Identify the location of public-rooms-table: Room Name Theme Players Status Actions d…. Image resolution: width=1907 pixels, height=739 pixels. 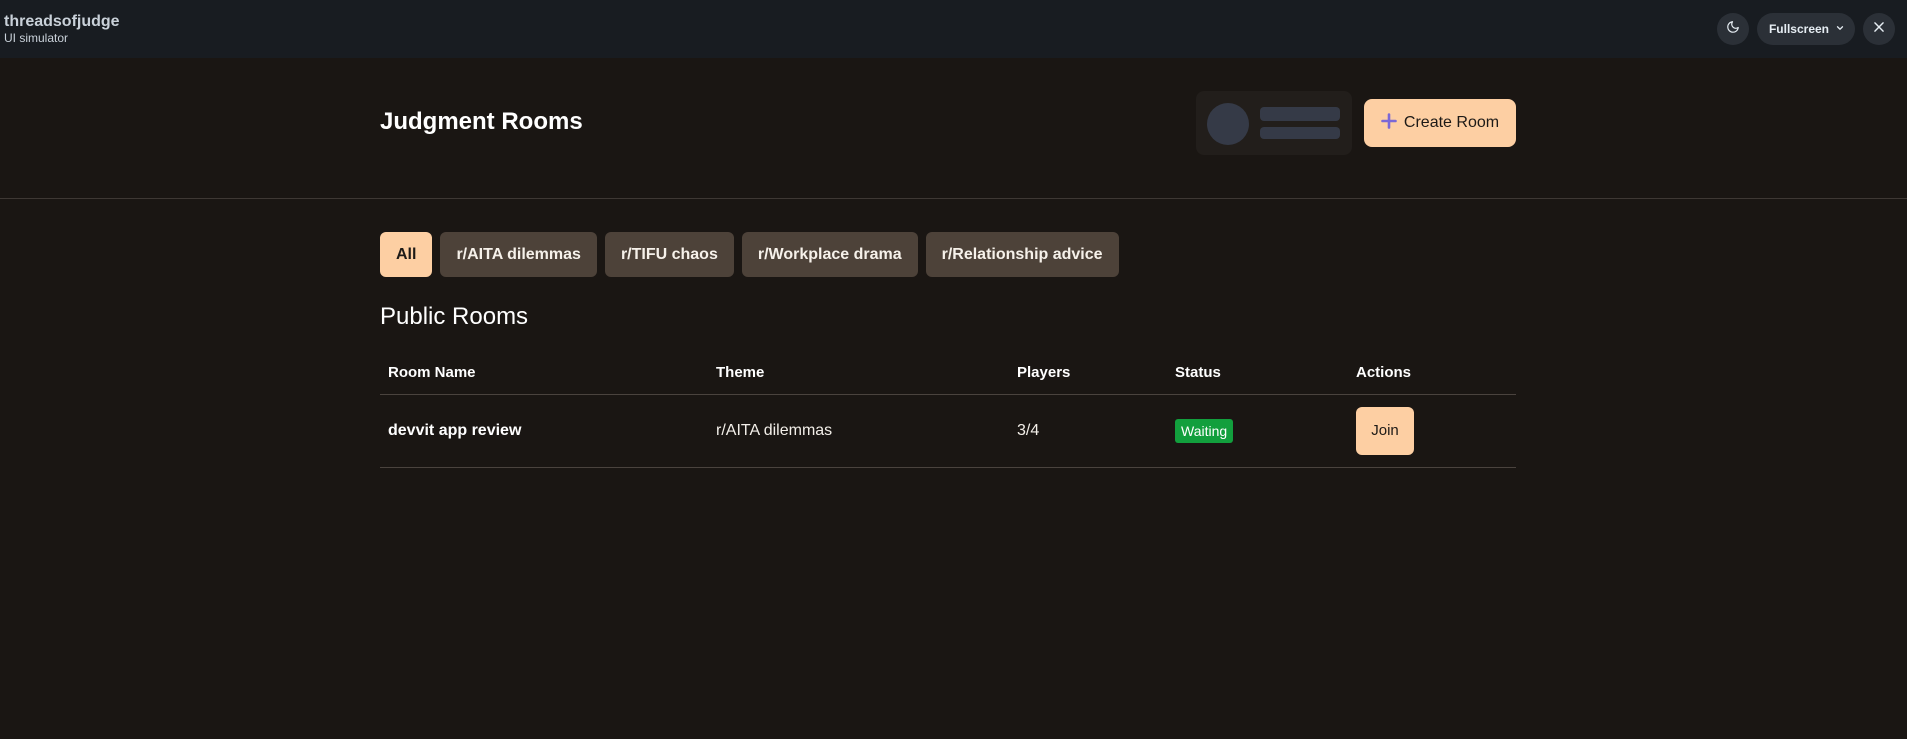
(948, 410).